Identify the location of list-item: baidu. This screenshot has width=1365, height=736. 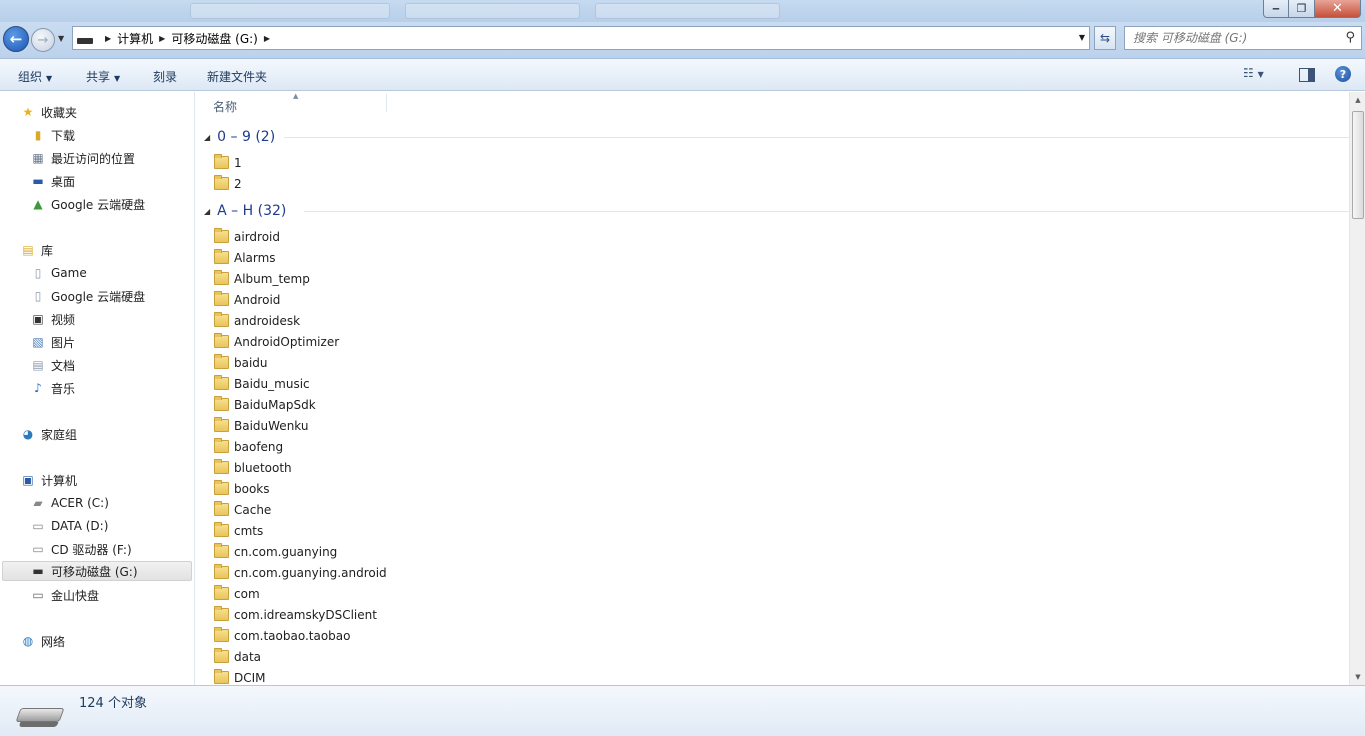
(241, 362).